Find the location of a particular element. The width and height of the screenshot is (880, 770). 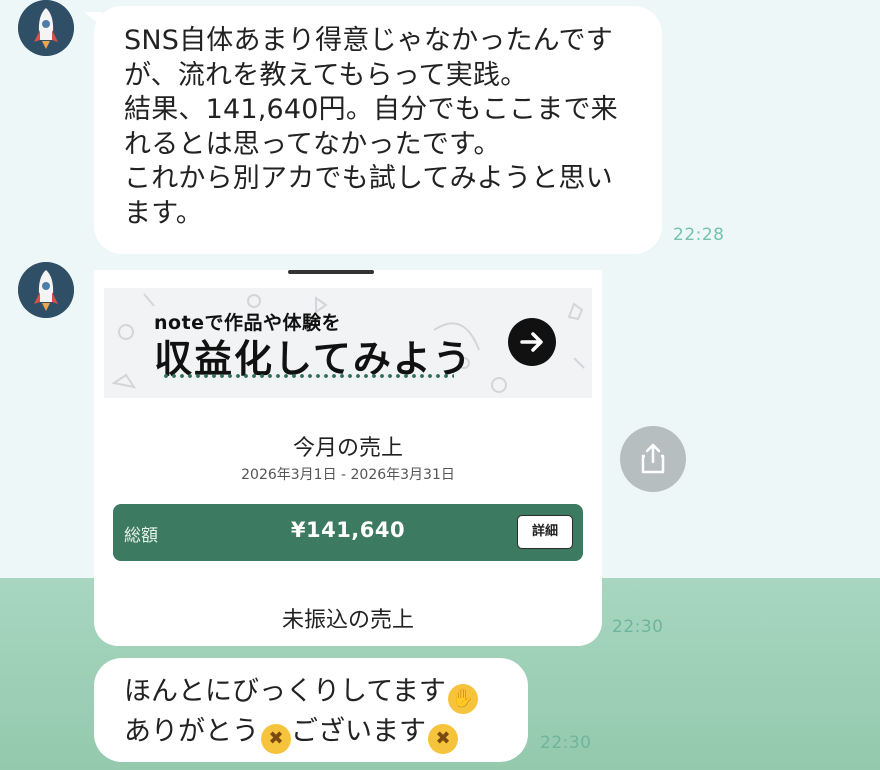

message-line: れるとは思ってなかったです。 is located at coordinates (312, 144).